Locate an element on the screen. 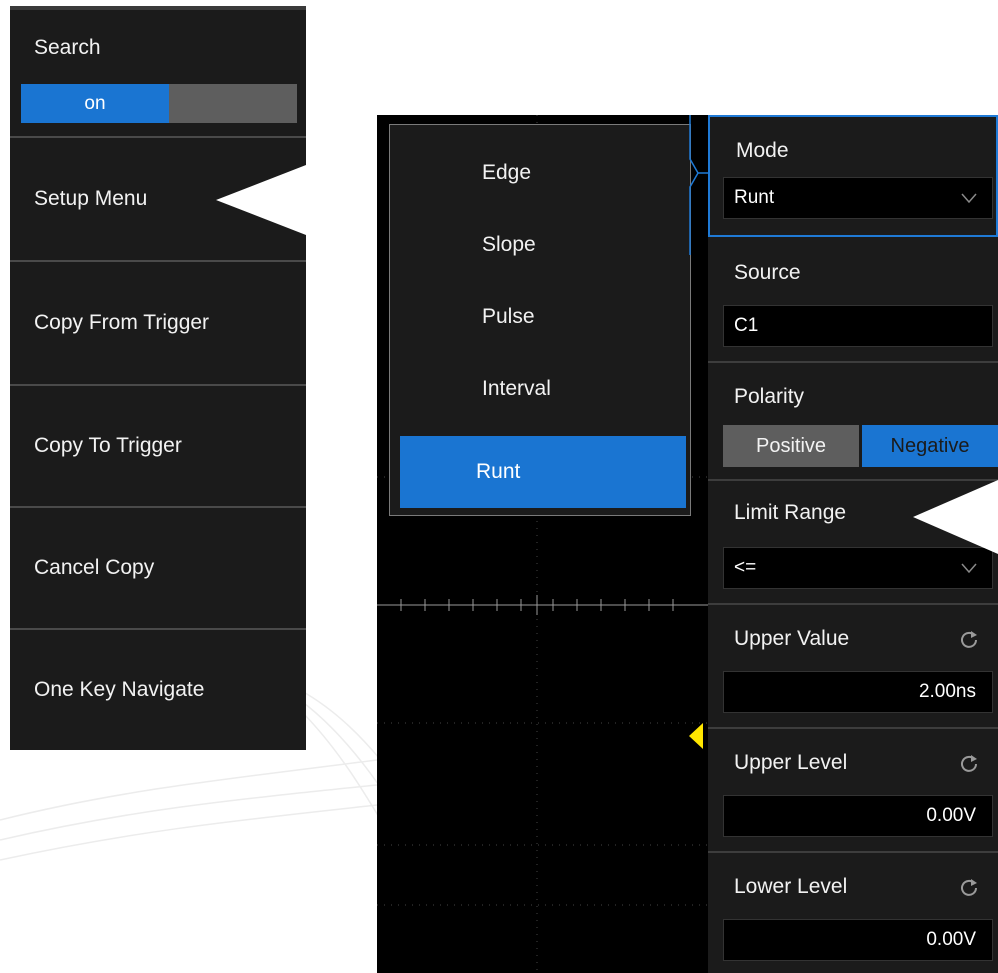  search-label: Search is located at coordinates (67, 47).